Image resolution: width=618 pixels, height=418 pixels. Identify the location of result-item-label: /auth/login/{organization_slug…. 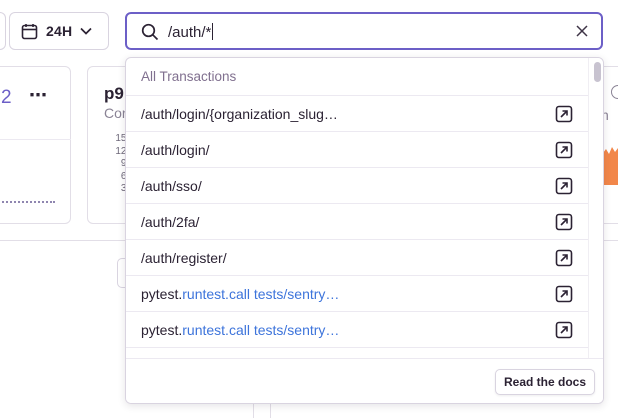
(239, 114).